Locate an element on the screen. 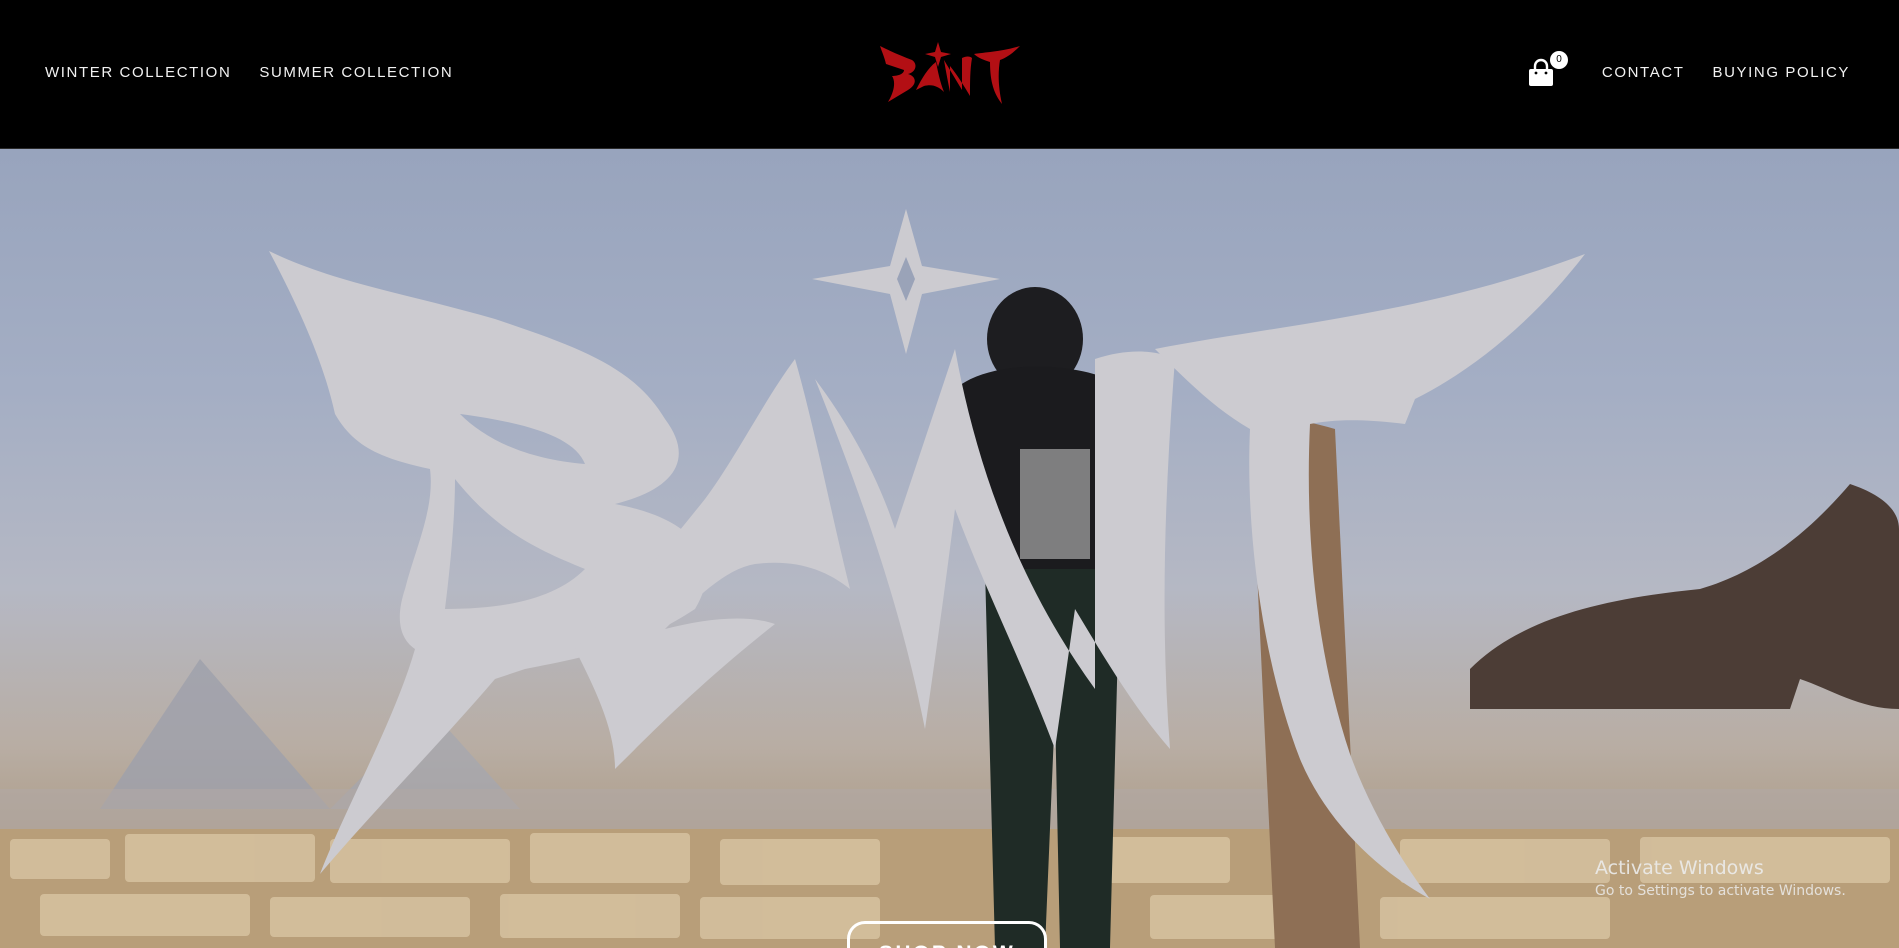  nav-buying-policy: BUYING POLICY is located at coordinates (1782, 72).